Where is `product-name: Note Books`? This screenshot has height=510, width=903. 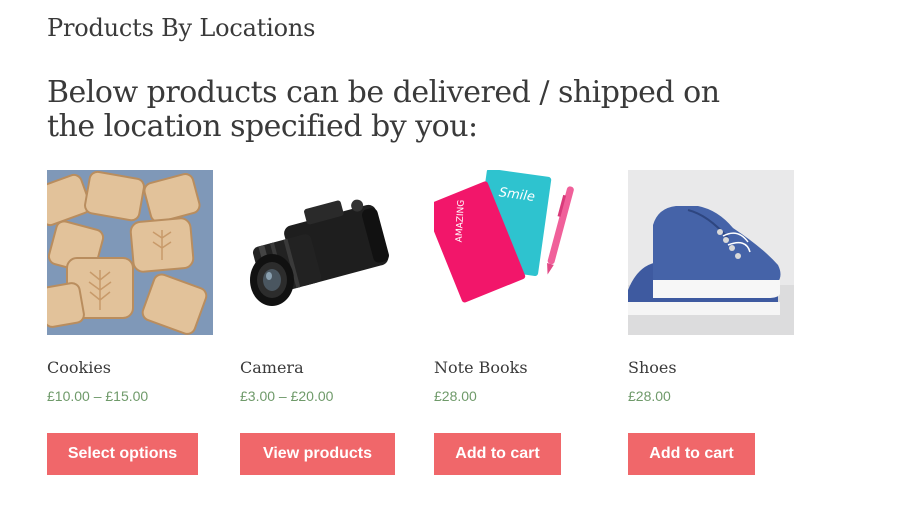
product-name: Note Books is located at coordinates (481, 367).